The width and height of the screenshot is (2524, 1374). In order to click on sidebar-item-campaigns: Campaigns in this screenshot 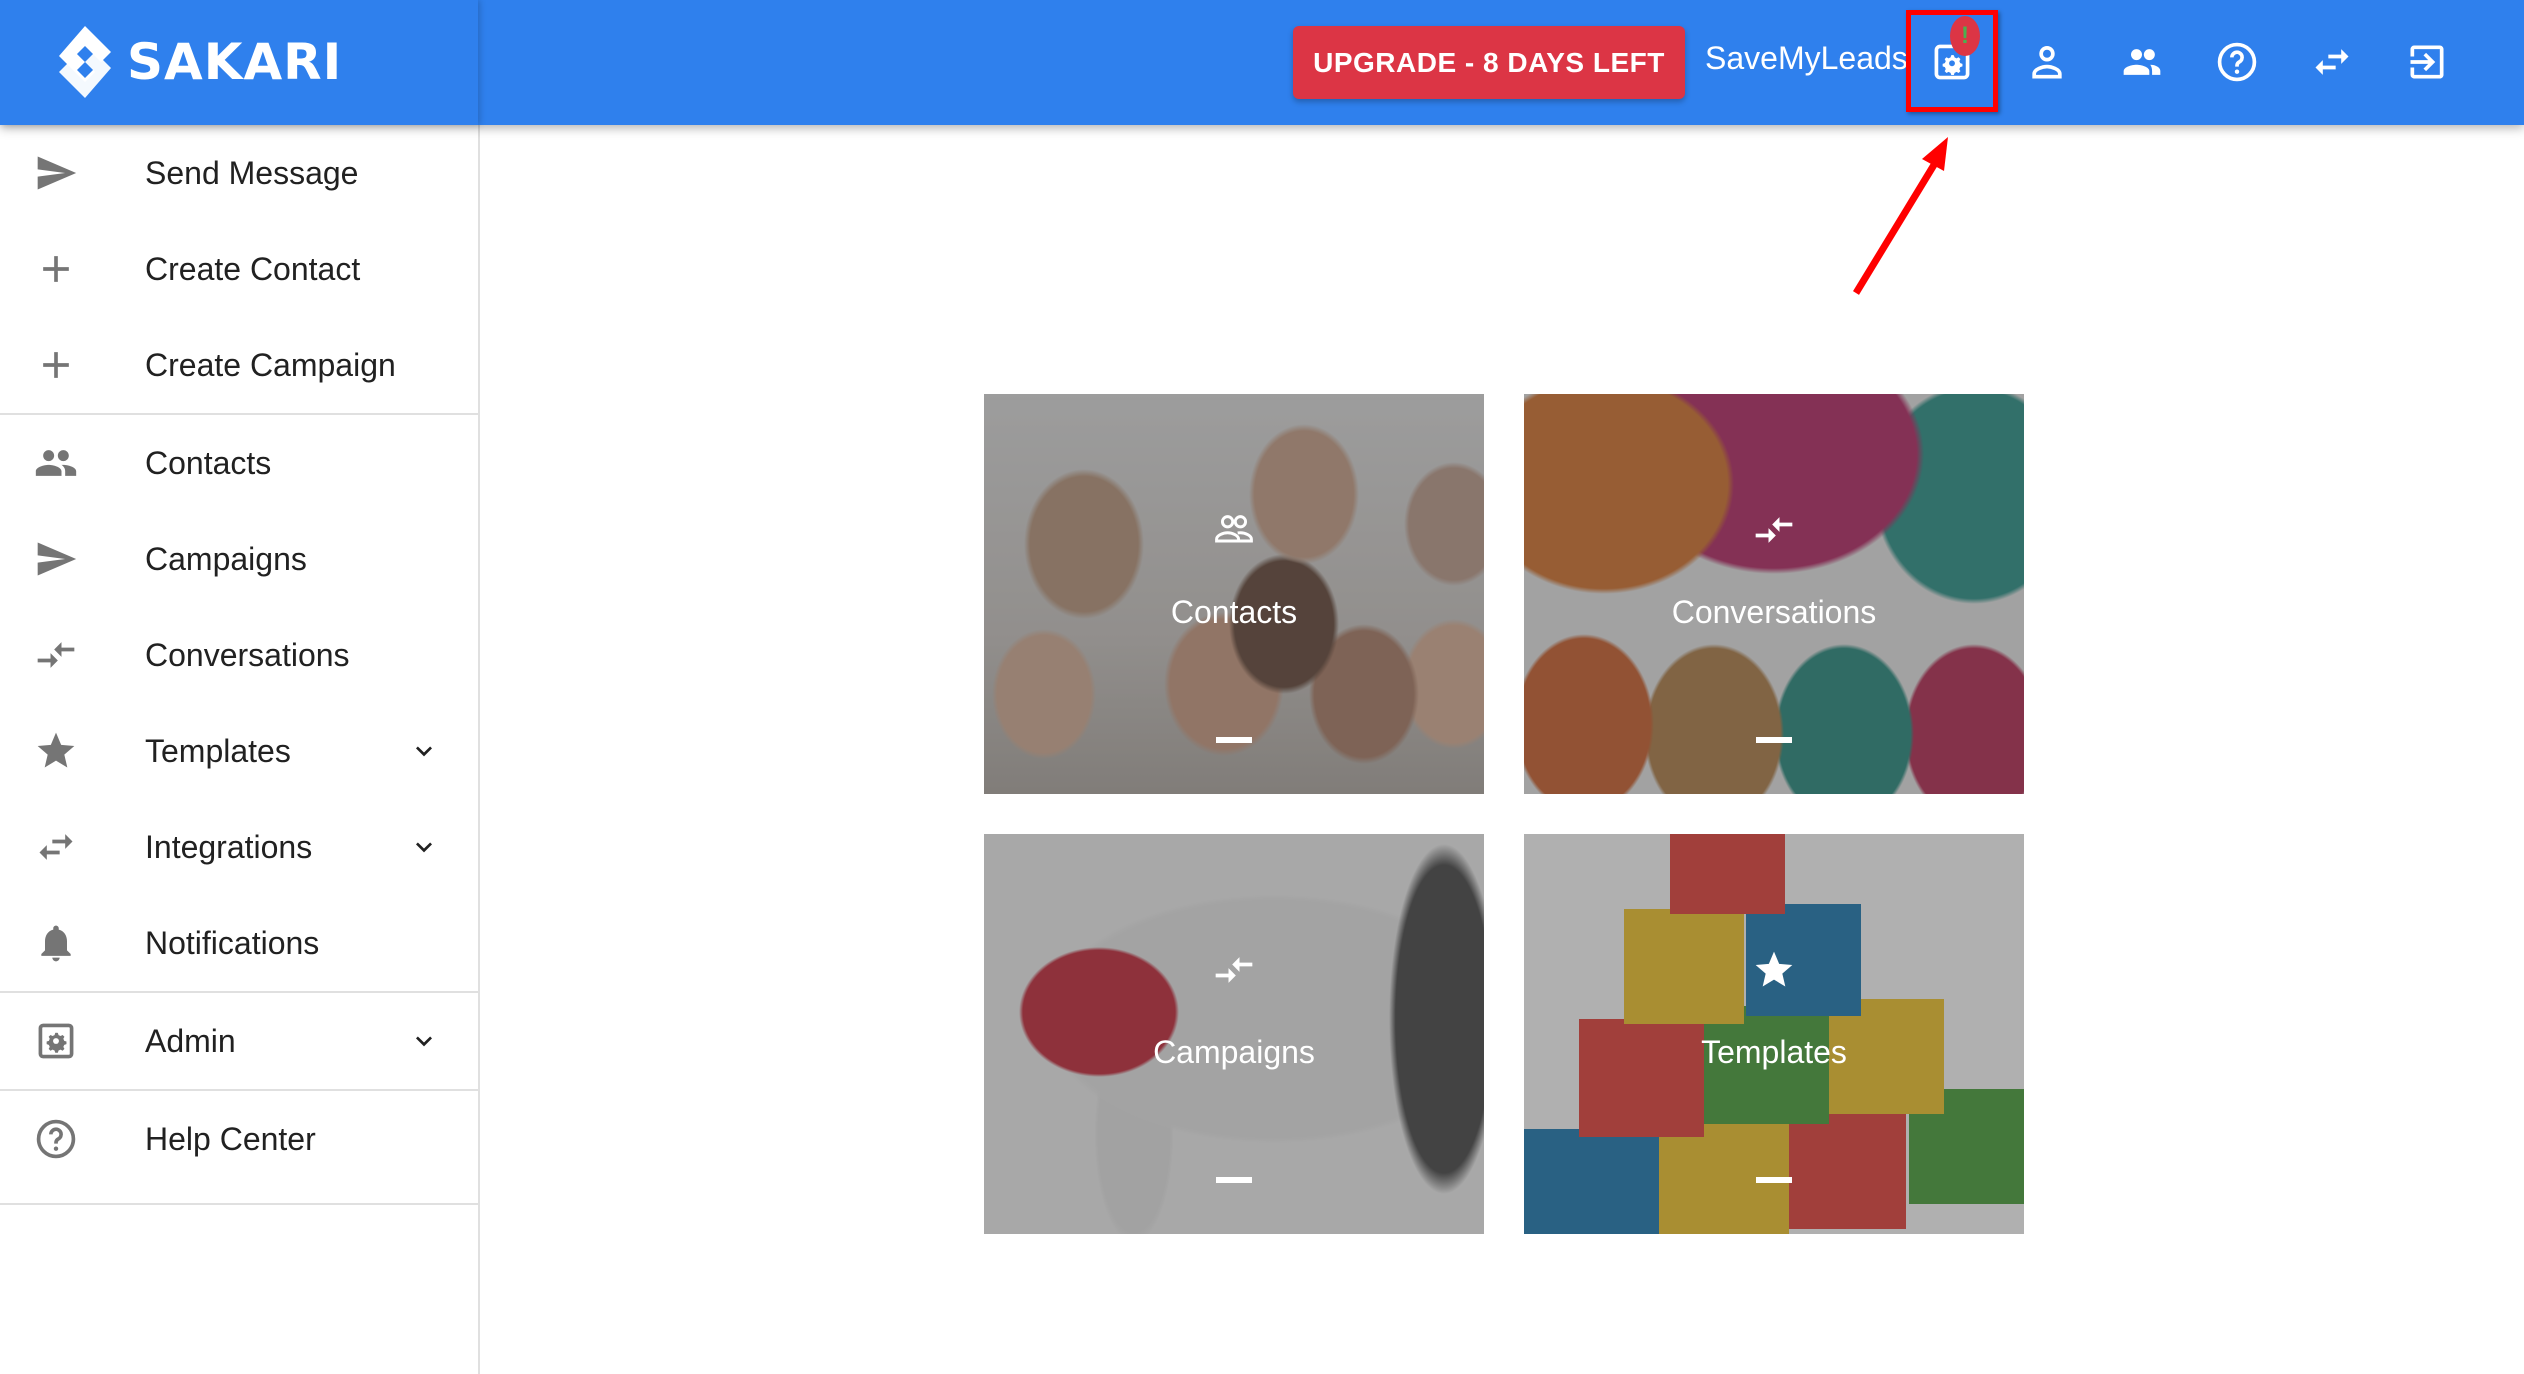, I will do `click(239, 559)`.